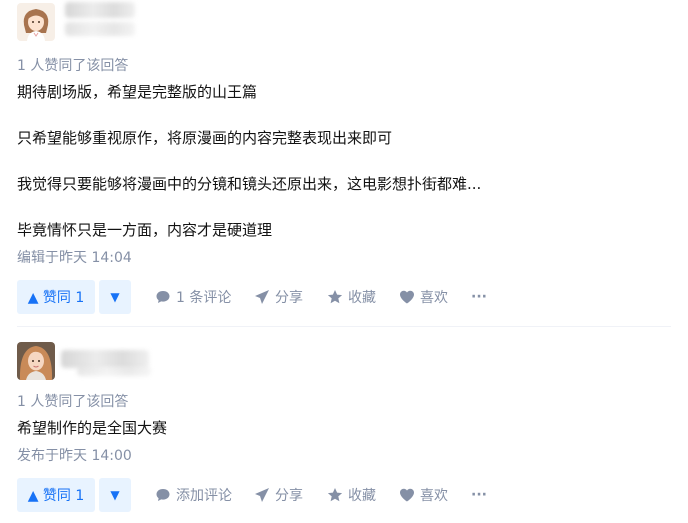 The width and height of the screenshot is (688, 523). What do you see at coordinates (92, 428) in the screenshot?
I see `paragraph: 希望制作的是全国大赛` at bounding box center [92, 428].